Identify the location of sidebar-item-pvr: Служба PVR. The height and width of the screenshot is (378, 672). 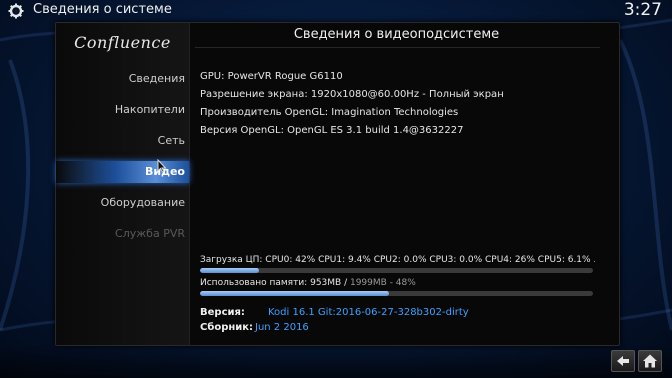
(122, 234).